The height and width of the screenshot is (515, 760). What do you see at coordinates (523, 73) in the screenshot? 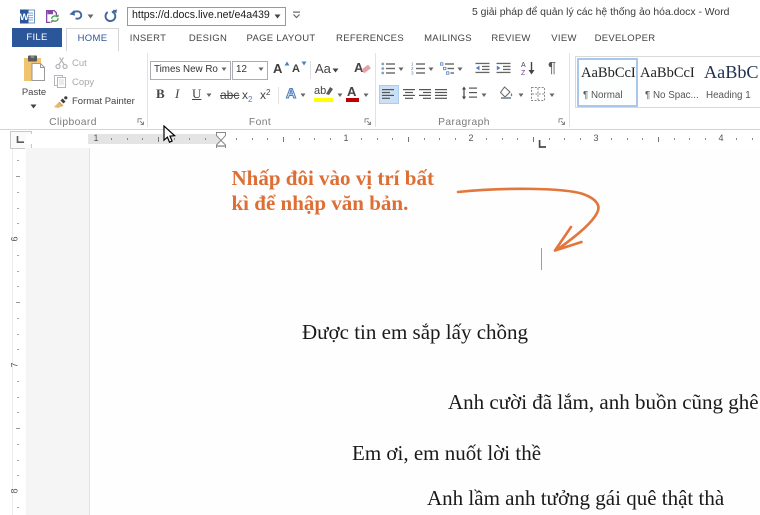
I see `svg-text: Z` at bounding box center [523, 73].